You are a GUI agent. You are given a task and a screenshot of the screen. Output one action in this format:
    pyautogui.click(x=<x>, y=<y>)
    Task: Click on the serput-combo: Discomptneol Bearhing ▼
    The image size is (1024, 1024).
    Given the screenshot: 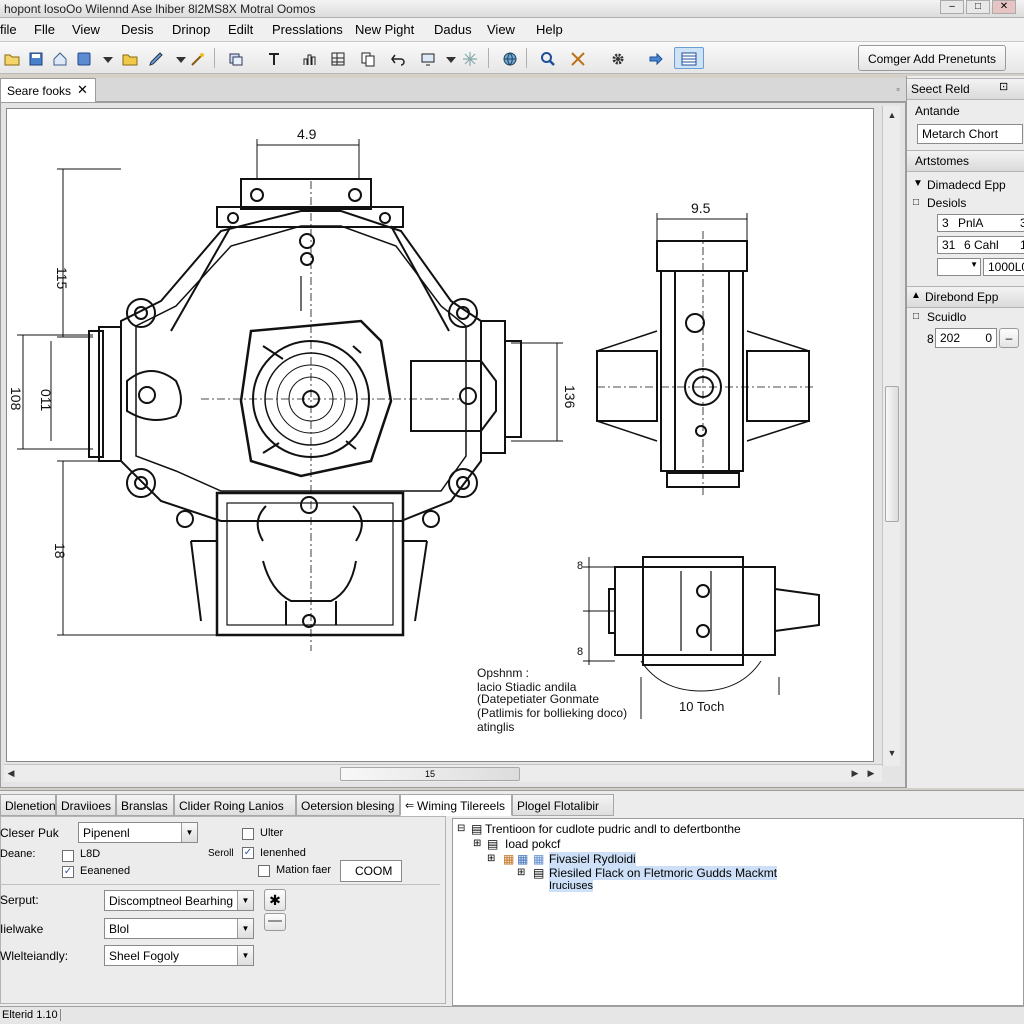 What is the action you would take?
    pyautogui.click(x=179, y=900)
    